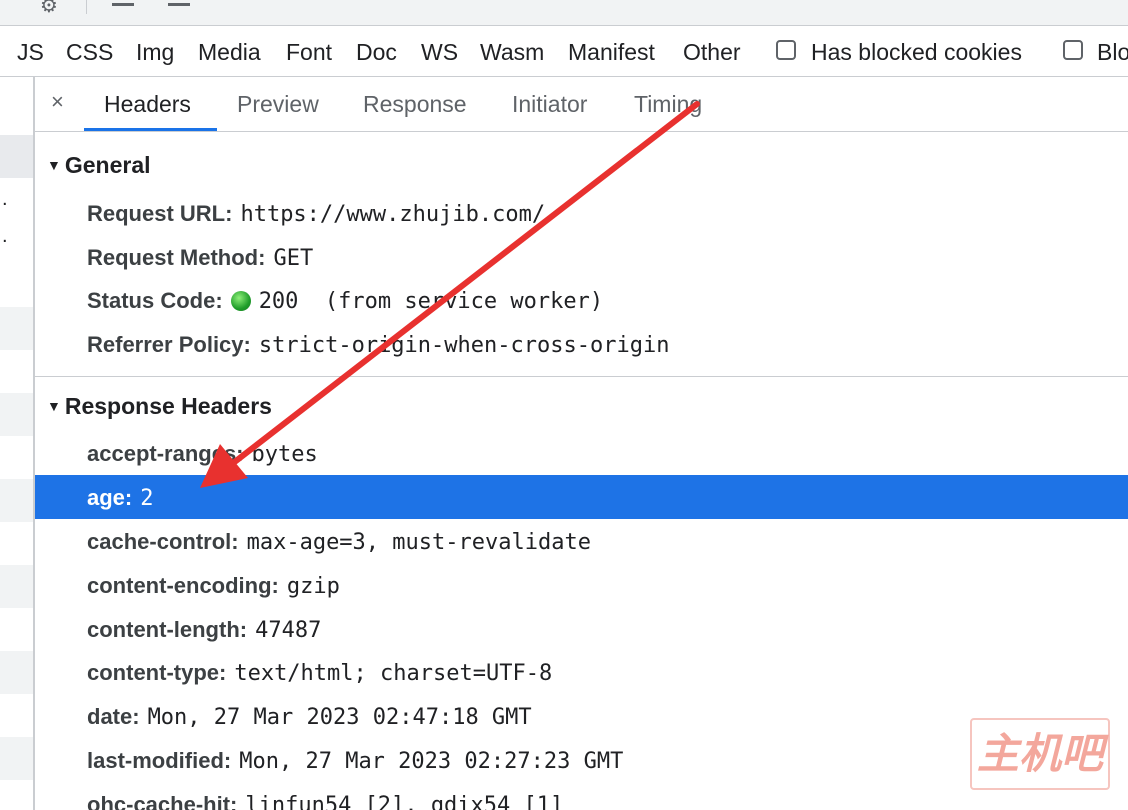 This screenshot has height=810, width=1128. I want to click on devtools-toolbar: ⚙, so click(564, 13).